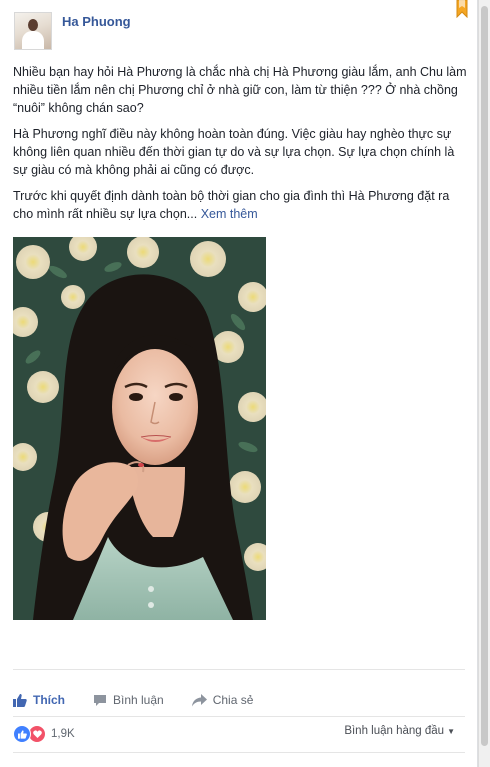  I want to click on like-button: Thích, so click(39, 700).